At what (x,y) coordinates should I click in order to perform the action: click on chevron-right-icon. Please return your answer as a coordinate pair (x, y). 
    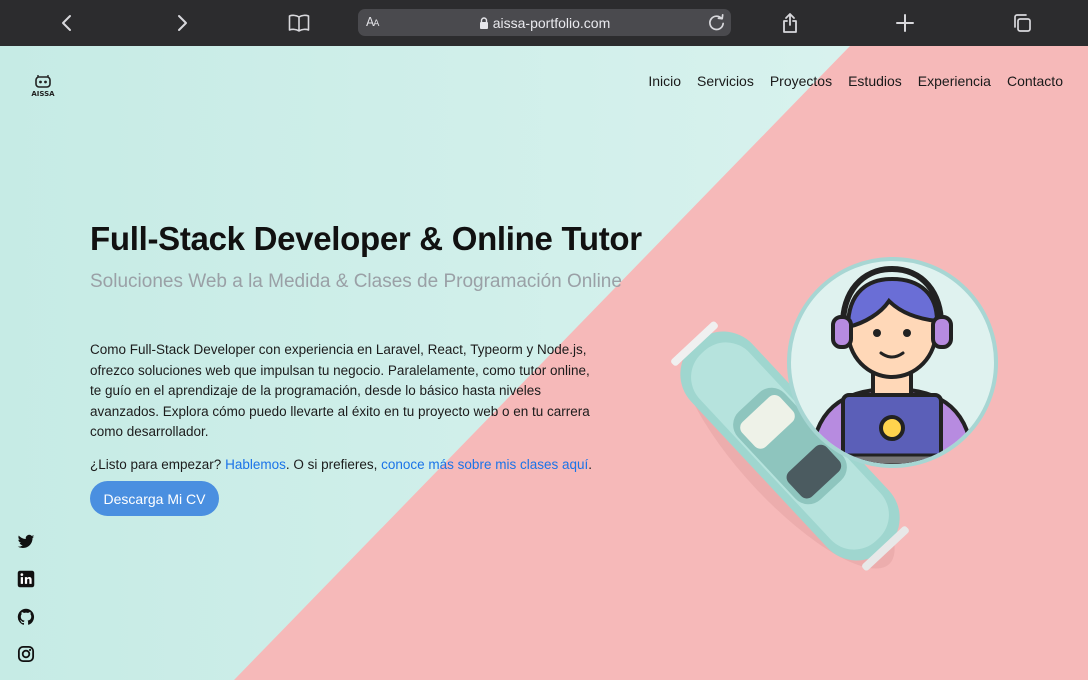
    Looking at the image, I should click on (182, 23).